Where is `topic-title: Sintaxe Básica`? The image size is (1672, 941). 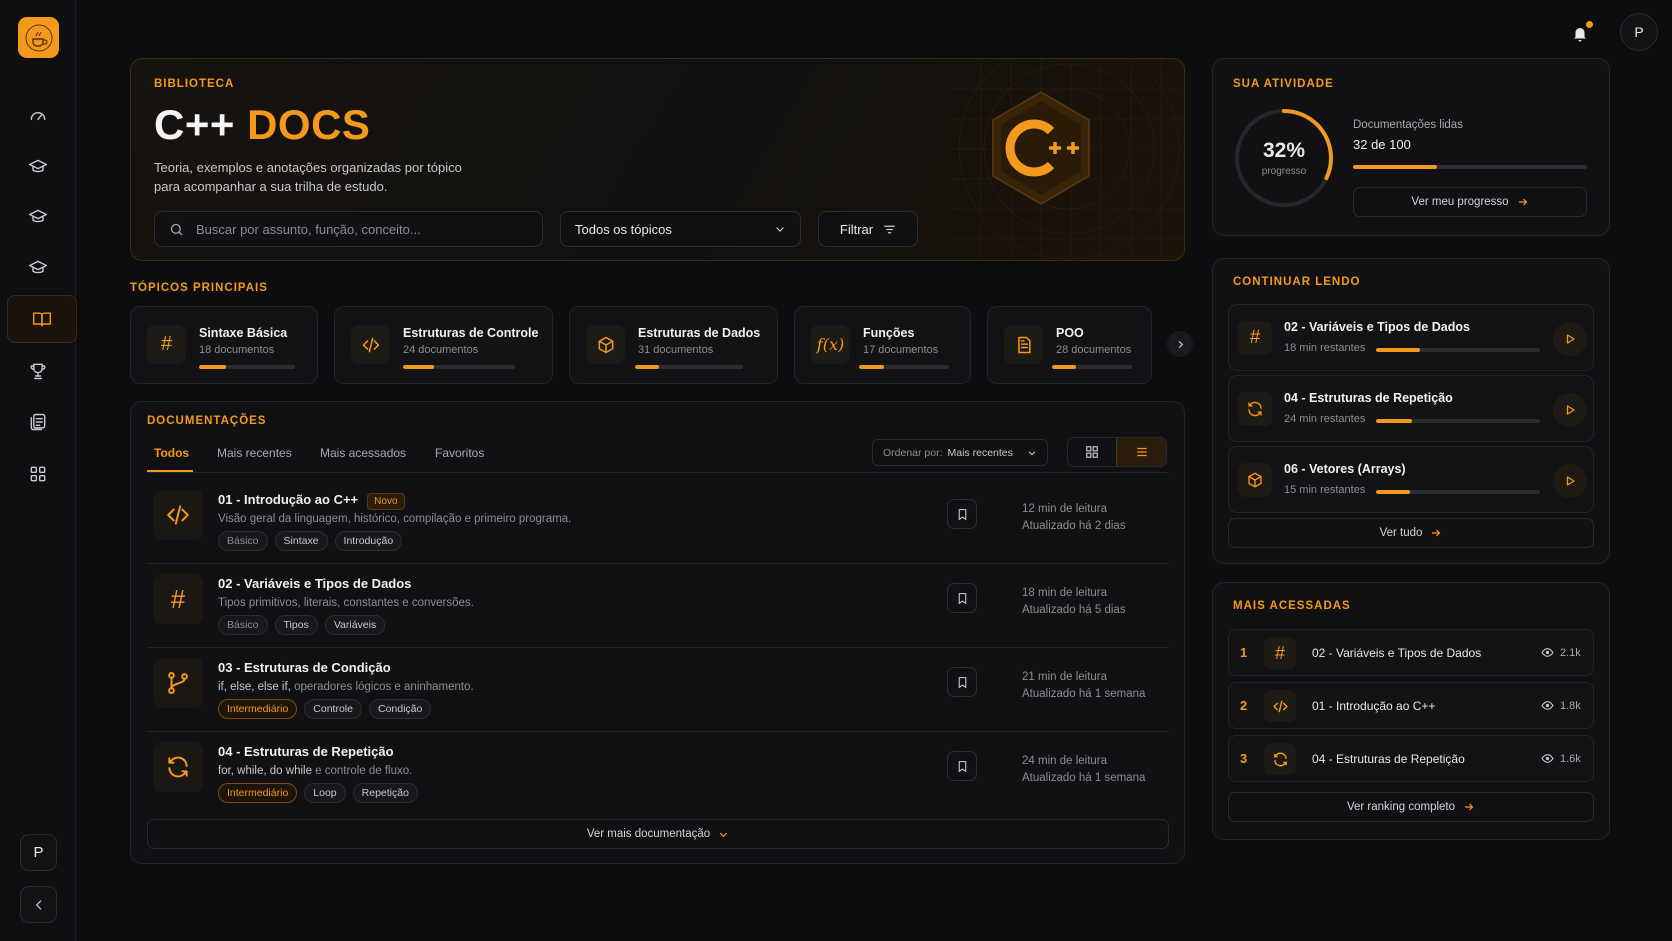
topic-title: Sintaxe Básica is located at coordinates (243, 333).